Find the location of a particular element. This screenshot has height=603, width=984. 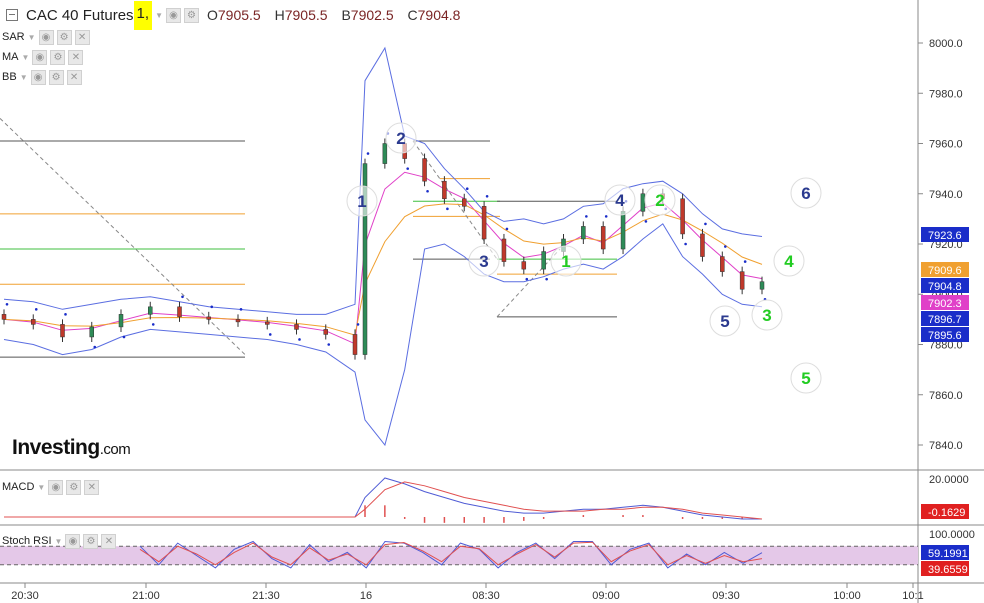

indicator-row-sar: SAR ▼ ◉ ⚙ ✕ is located at coordinates (46, 37).